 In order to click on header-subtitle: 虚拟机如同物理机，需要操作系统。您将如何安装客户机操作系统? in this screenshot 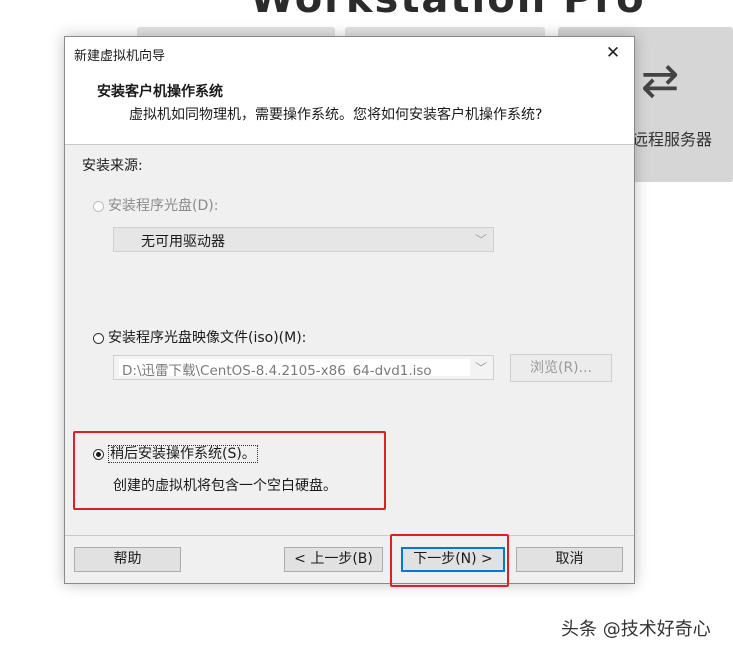, I will do `click(336, 115)`.